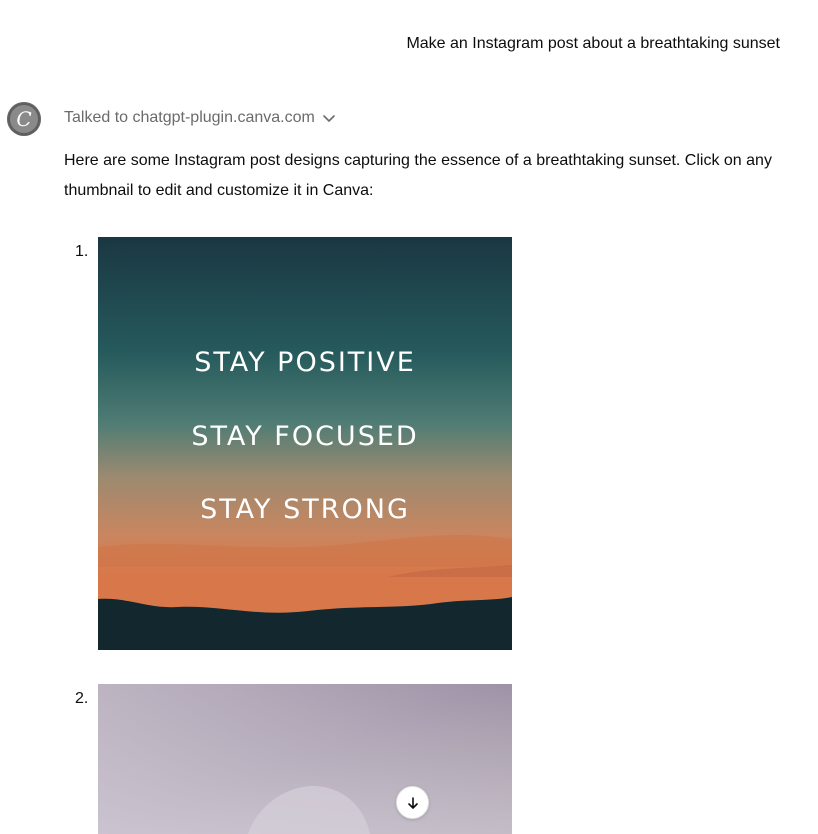 The image size is (818, 834). Describe the element at coordinates (305, 509) in the screenshot. I see `poster-line-3: STAY STRONG` at that location.